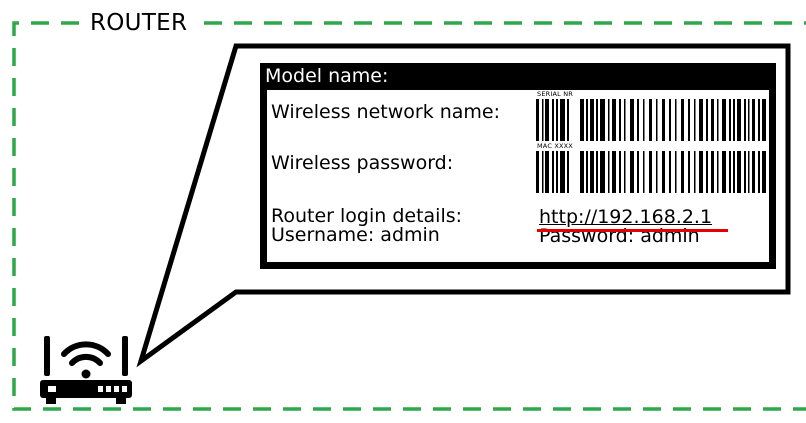 The image size is (806, 423). What do you see at coordinates (625, 217) in the screenshot?
I see `router-login-url-link: http://192.168.2.1` at bounding box center [625, 217].